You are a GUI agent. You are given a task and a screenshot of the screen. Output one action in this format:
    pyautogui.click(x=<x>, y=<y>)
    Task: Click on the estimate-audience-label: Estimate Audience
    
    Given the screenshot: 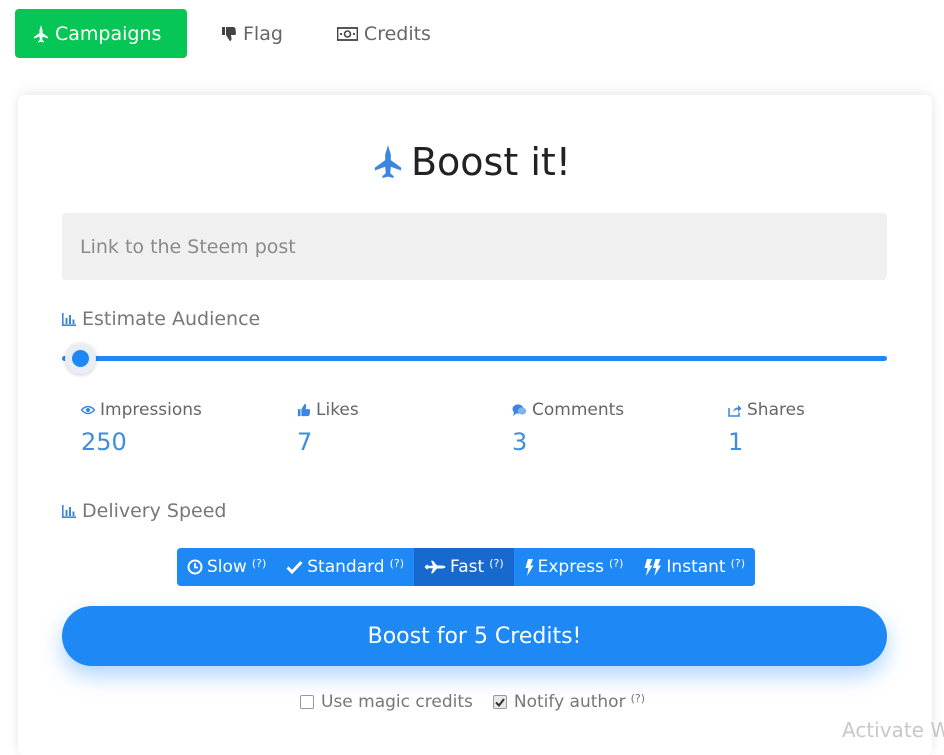 What is the action you would take?
    pyautogui.click(x=161, y=319)
    